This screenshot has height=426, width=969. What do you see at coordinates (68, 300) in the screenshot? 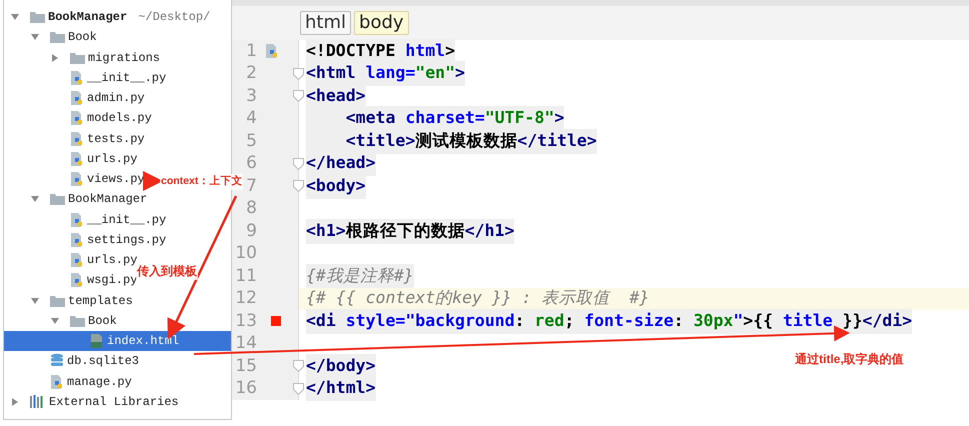
I see `tree-item: templates` at bounding box center [68, 300].